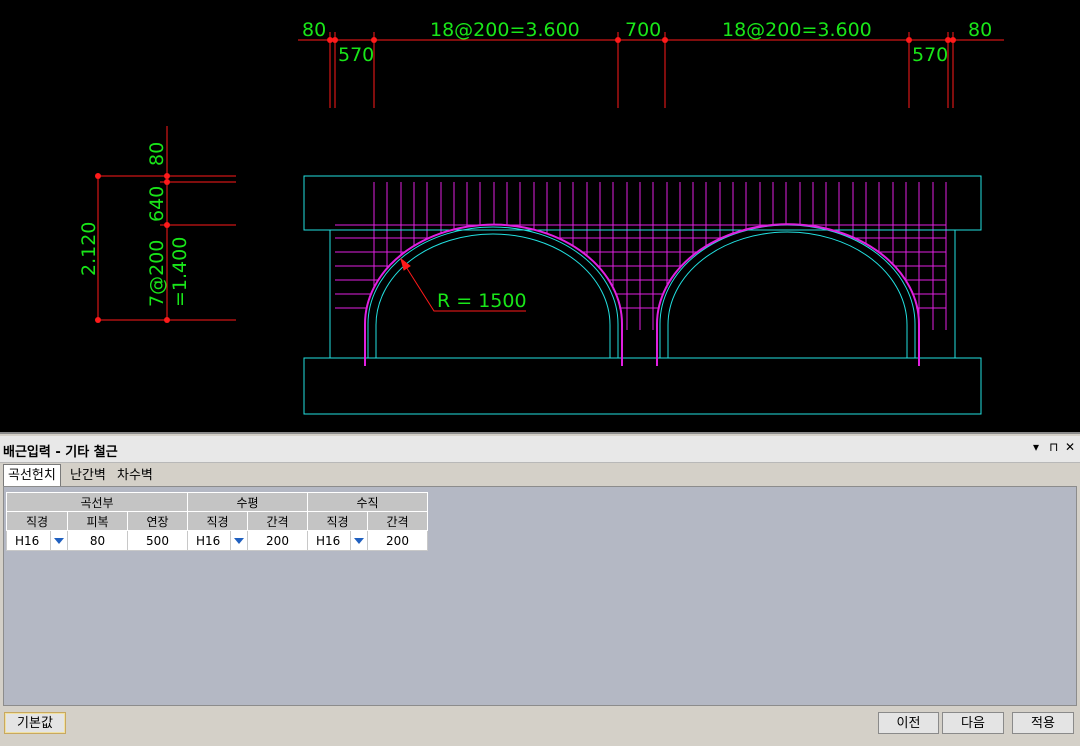 The image size is (1080, 746). What do you see at coordinates (641, 256) in the screenshot?
I see `rebar-lines` at bounding box center [641, 256].